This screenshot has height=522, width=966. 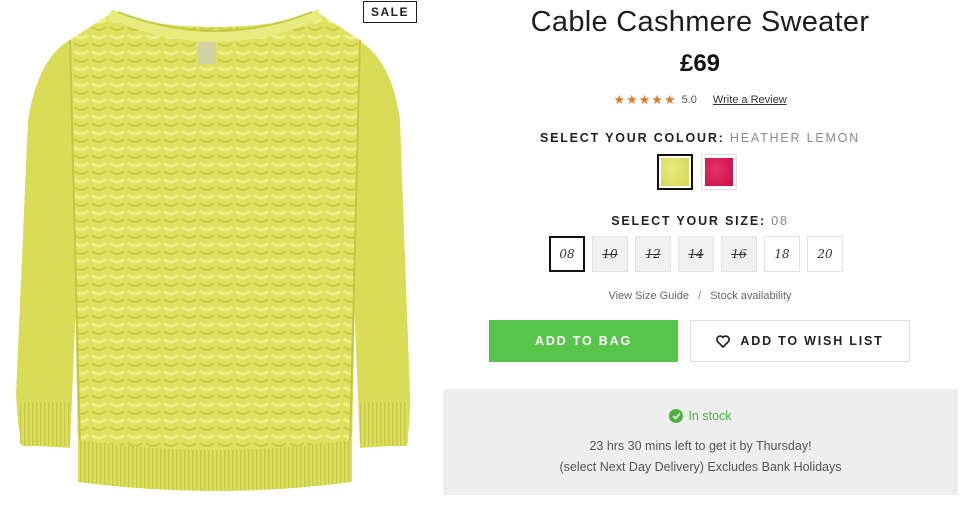 What do you see at coordinates (390, 12) in the screenshot?
I see `sale-badge: SALE` at bounding box center [390, 12].